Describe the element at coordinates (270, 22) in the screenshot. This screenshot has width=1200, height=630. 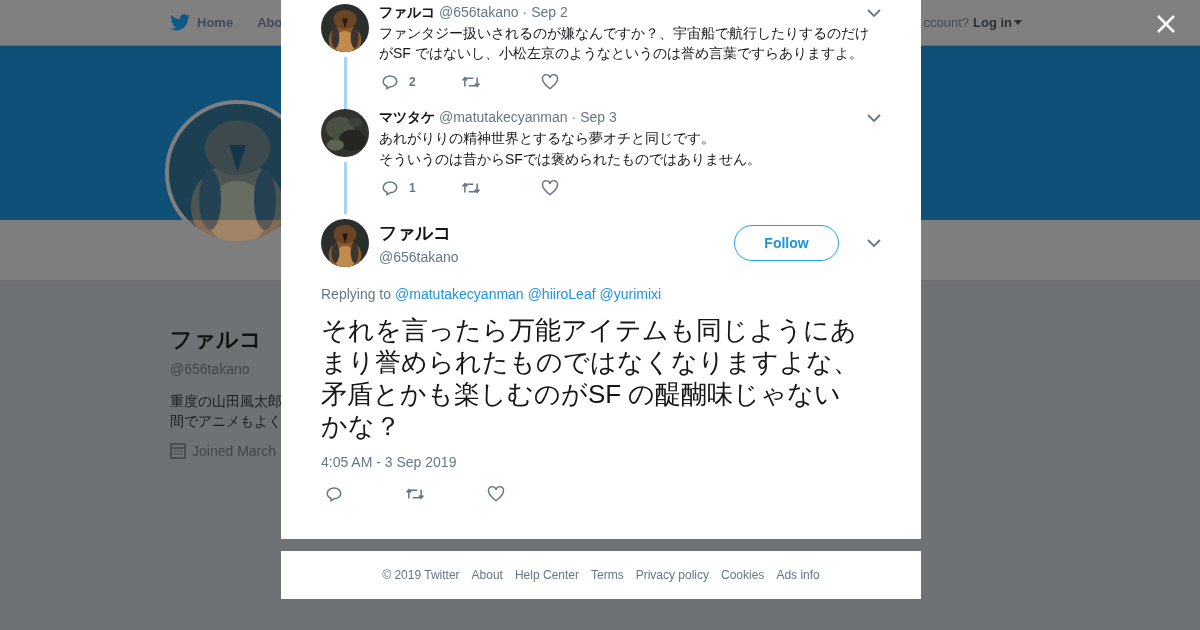
I see `nav-link: Abo` at that location.